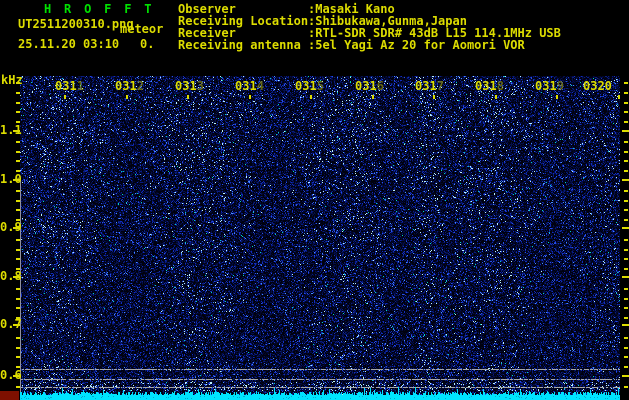  I want to click on freq-unit-label: kHz, so click(12, 80).